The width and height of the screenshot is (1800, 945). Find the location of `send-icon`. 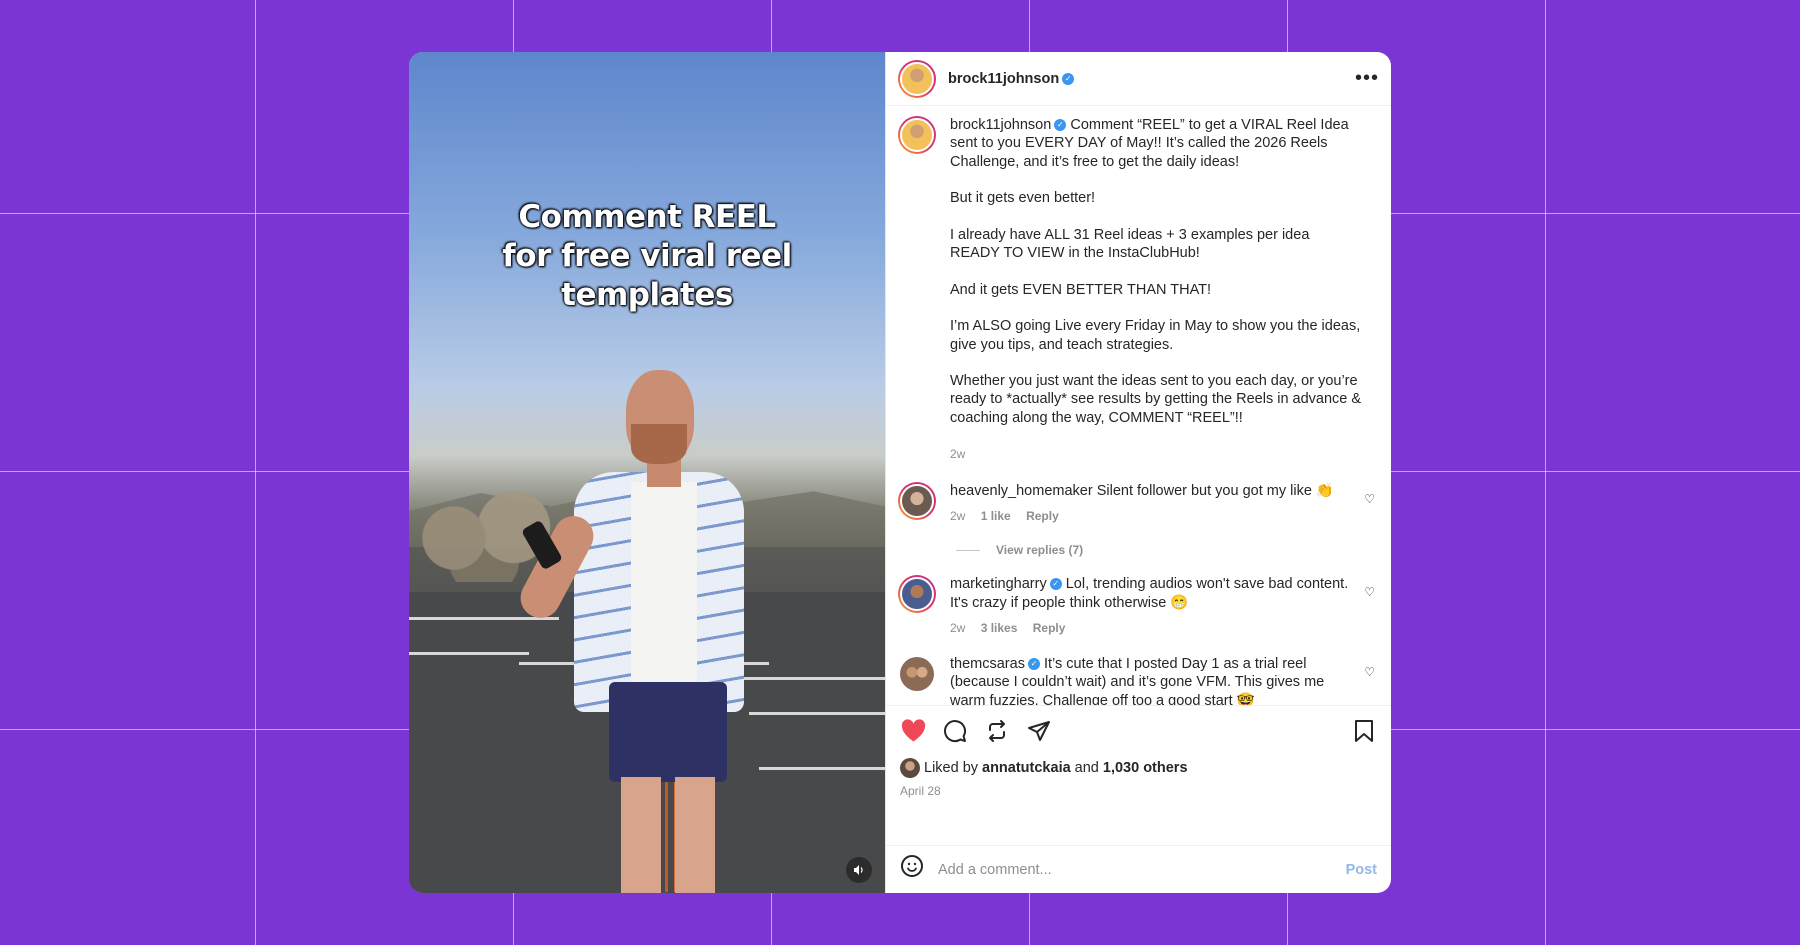

send-icon is located at coordinates (1039, 734).